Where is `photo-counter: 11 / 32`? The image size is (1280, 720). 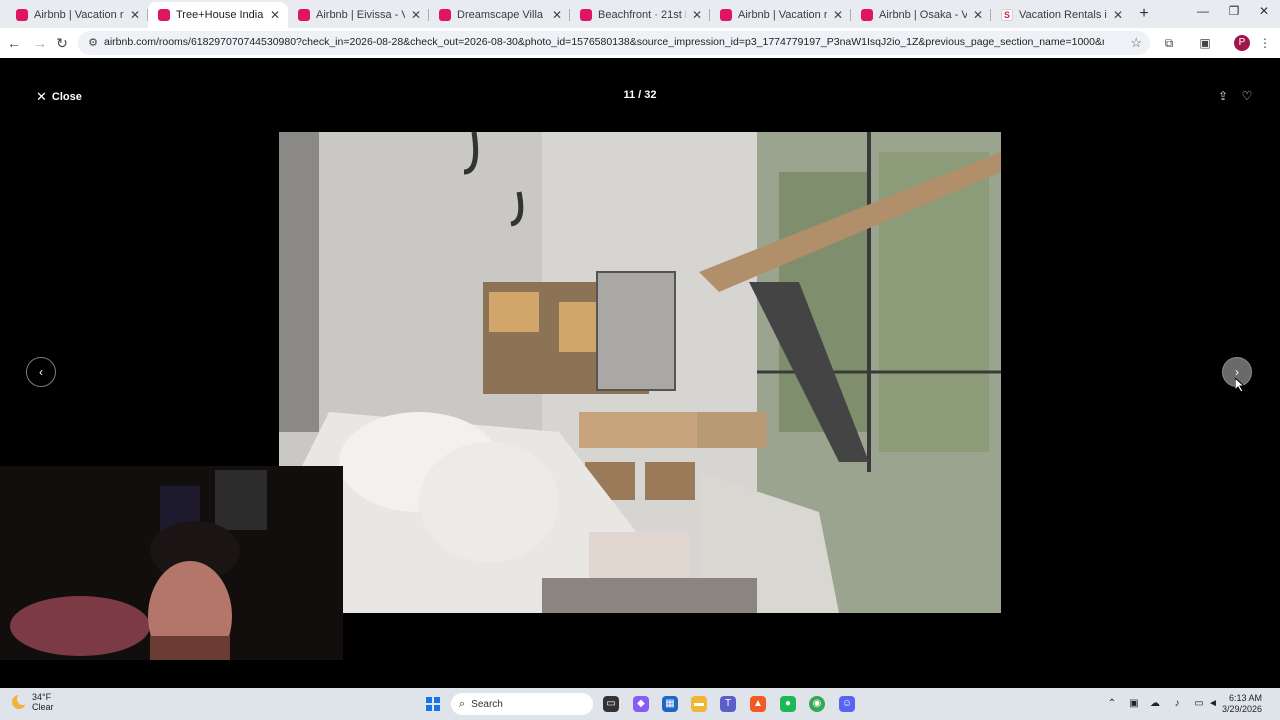
photo-counter: 11 / 32 is located at coordinates (640, 95).